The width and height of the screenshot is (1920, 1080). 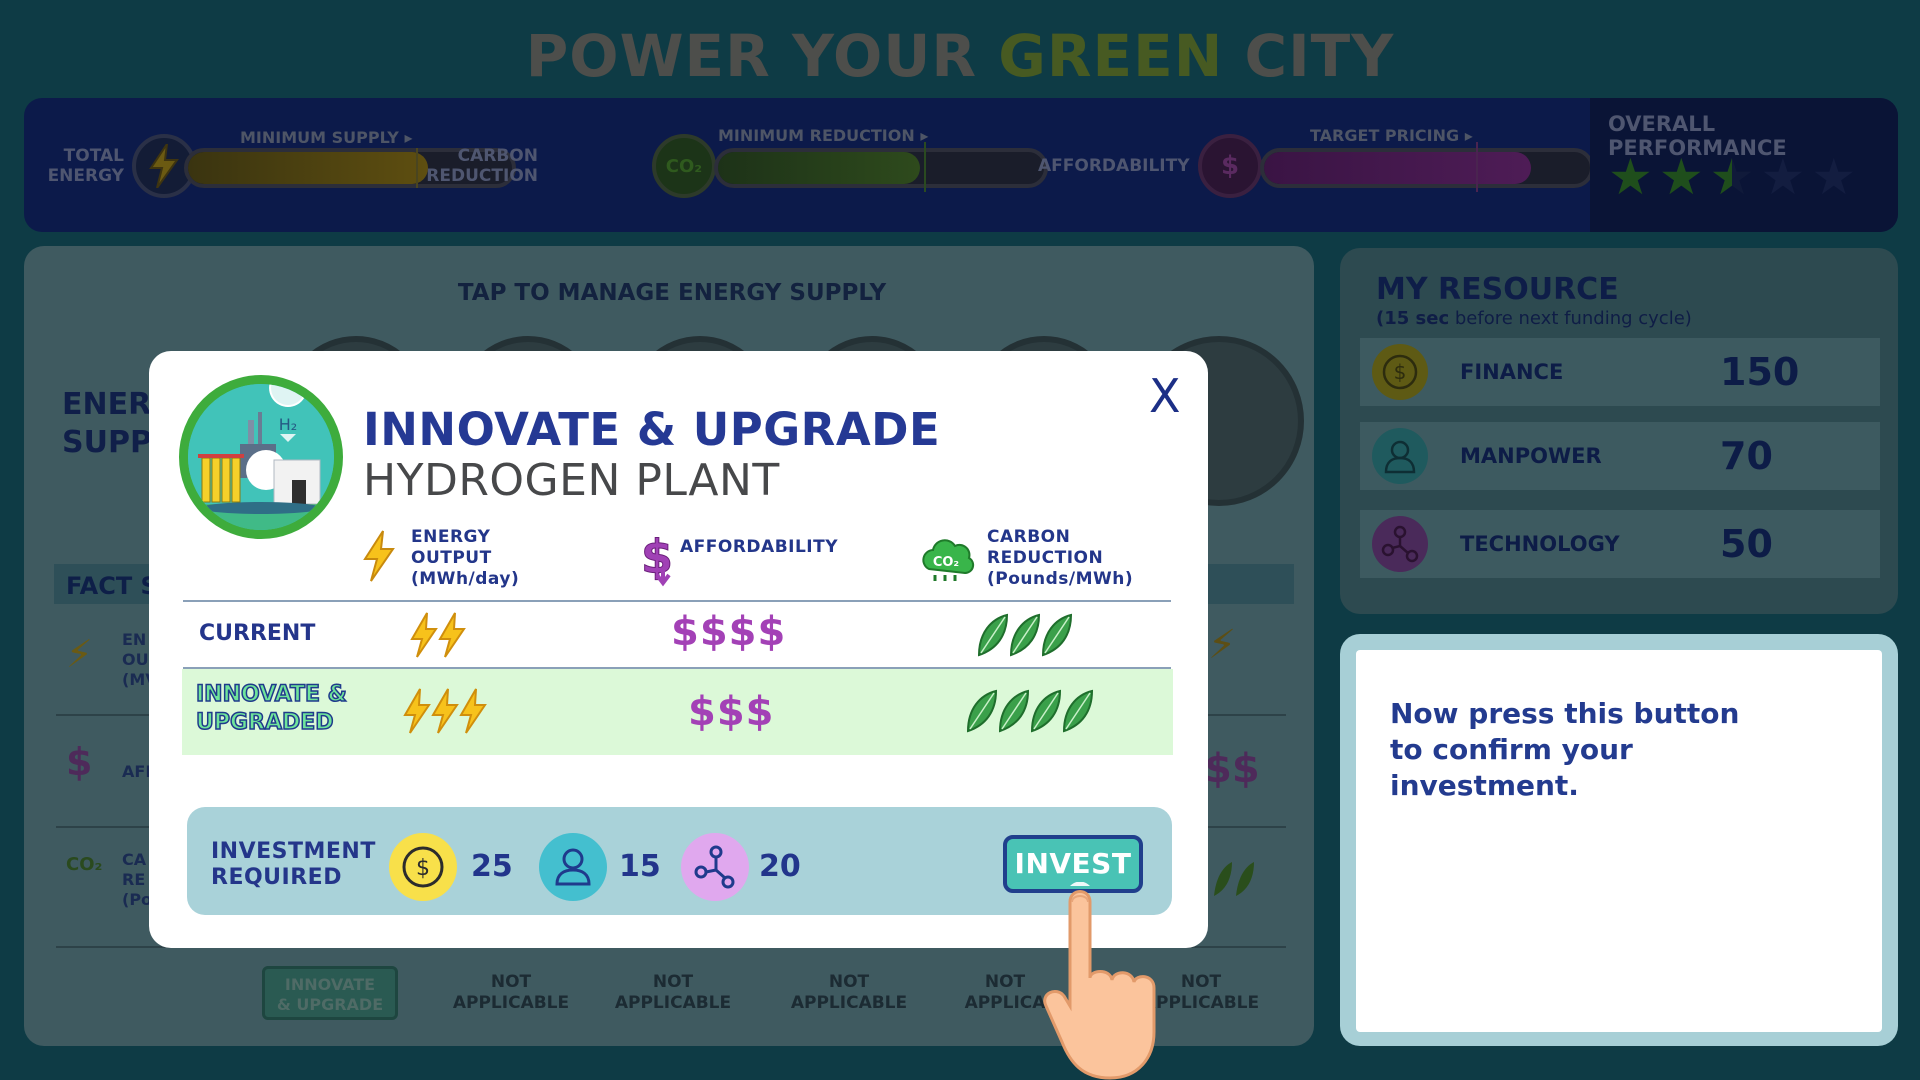 What do you see at coordinates (1477, 167) in the screenshot?
I see `target-pricing-marker` at bounding box center [1477, 167].